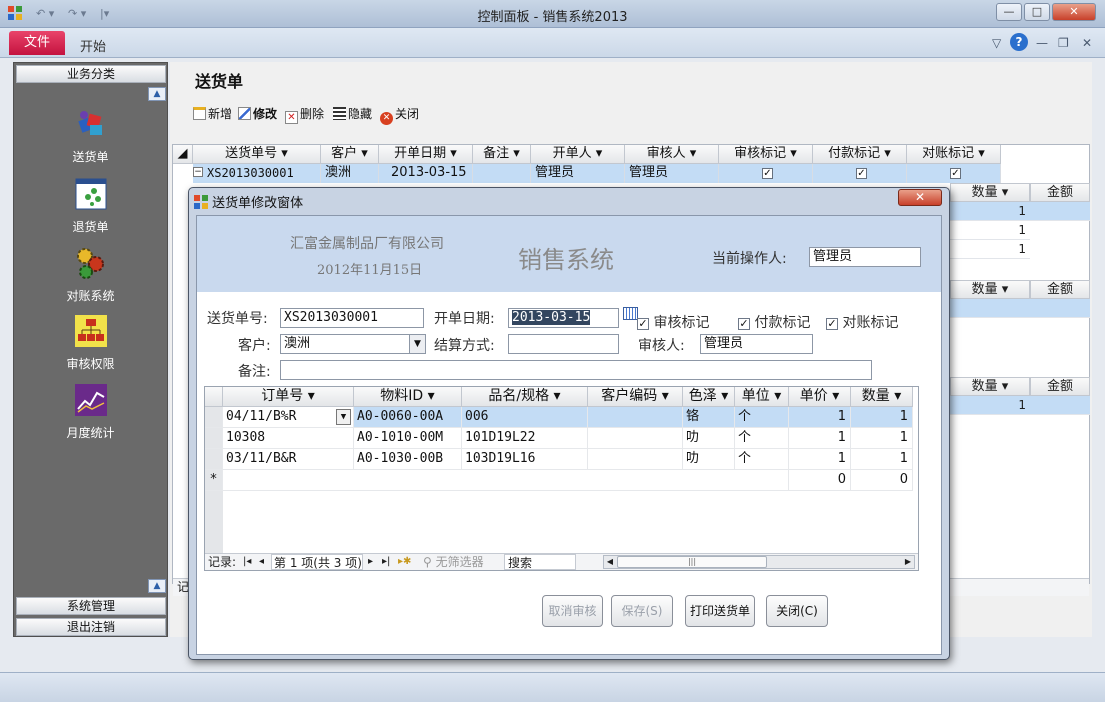 Image resolution: width=1105 pixels, height=702 pixels. I want to click on paid-checkbox: ✓, so click(861, 173).